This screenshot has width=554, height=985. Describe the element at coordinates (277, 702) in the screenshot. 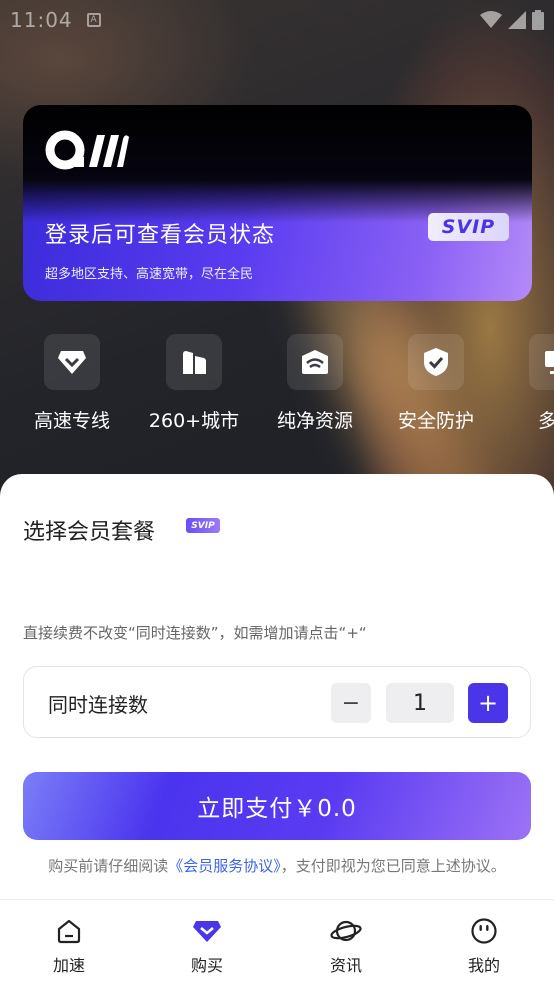

I see `connections-row: 同时连接数 − 1 +` at that location.